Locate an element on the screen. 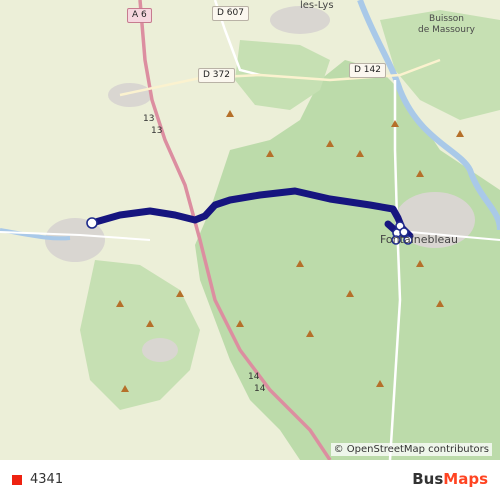 The height and width of the screenshot is (500, 500). place-label-buisson-line1: Buisson is located at coordinates (446, 19).